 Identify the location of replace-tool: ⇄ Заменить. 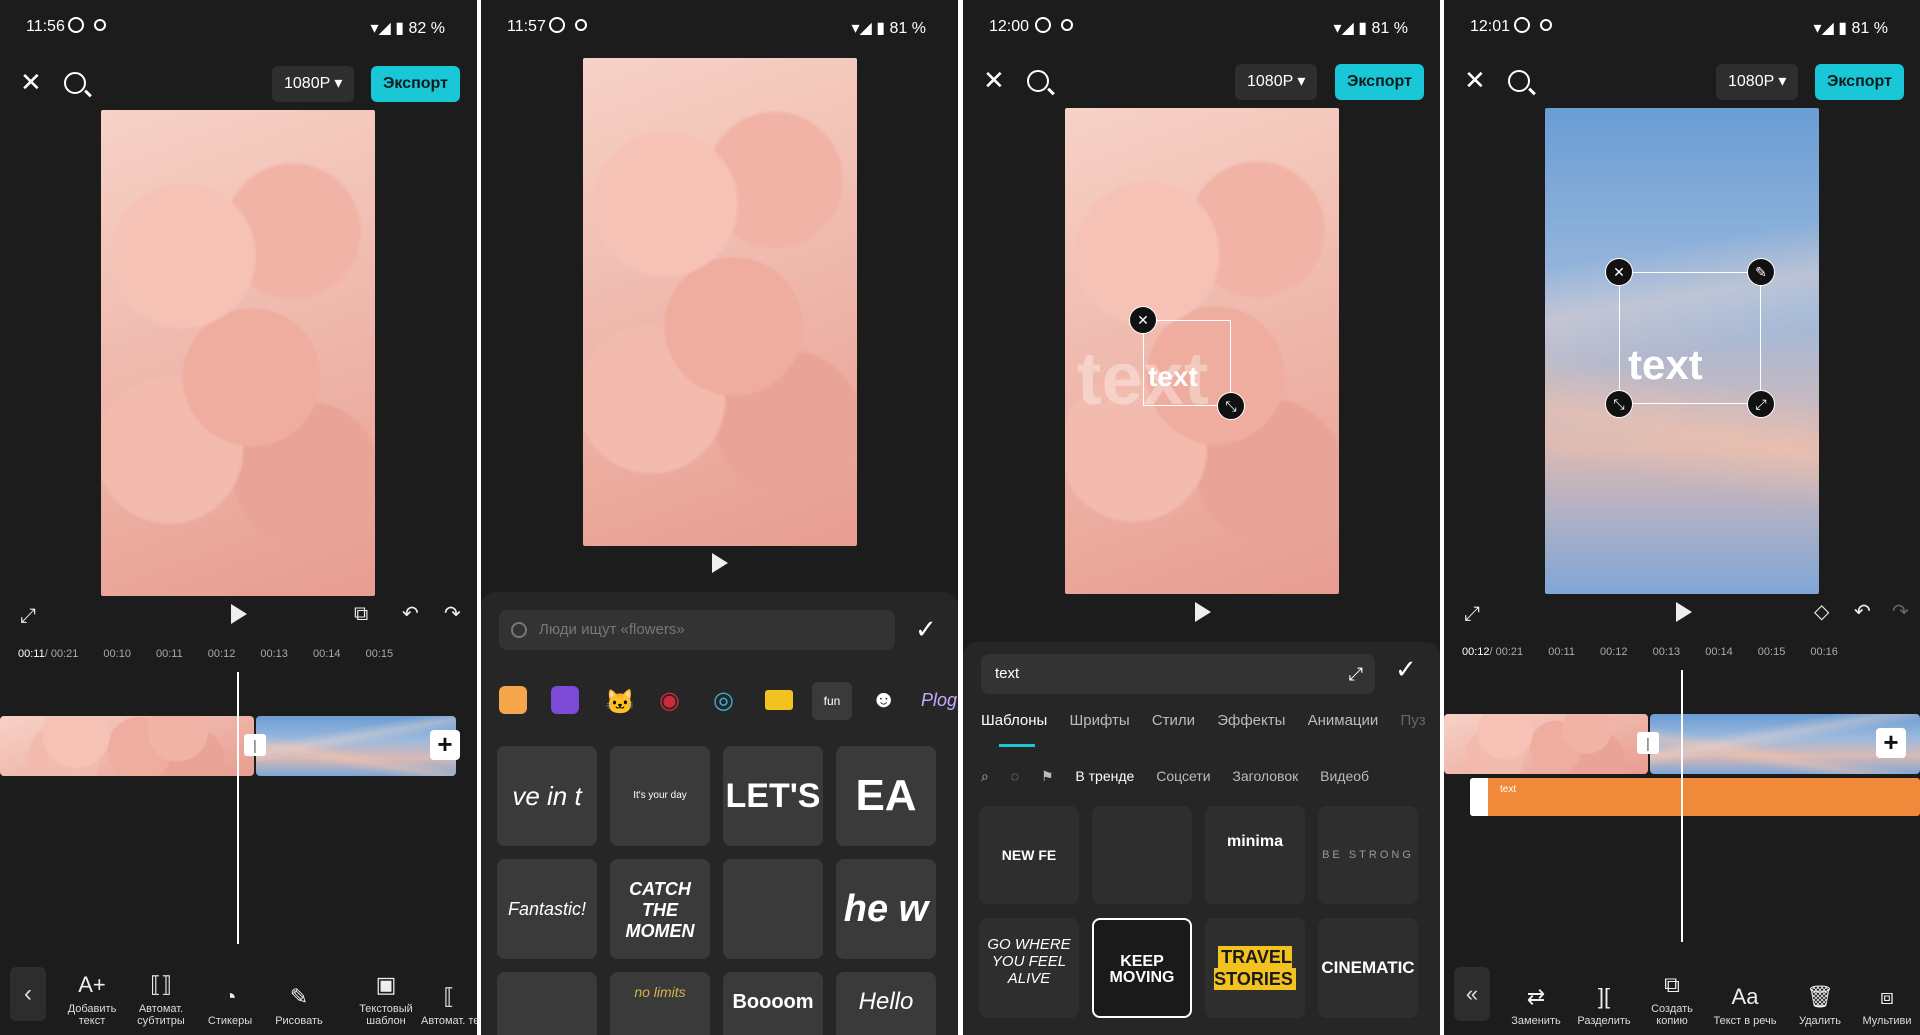
(1536, 1005).